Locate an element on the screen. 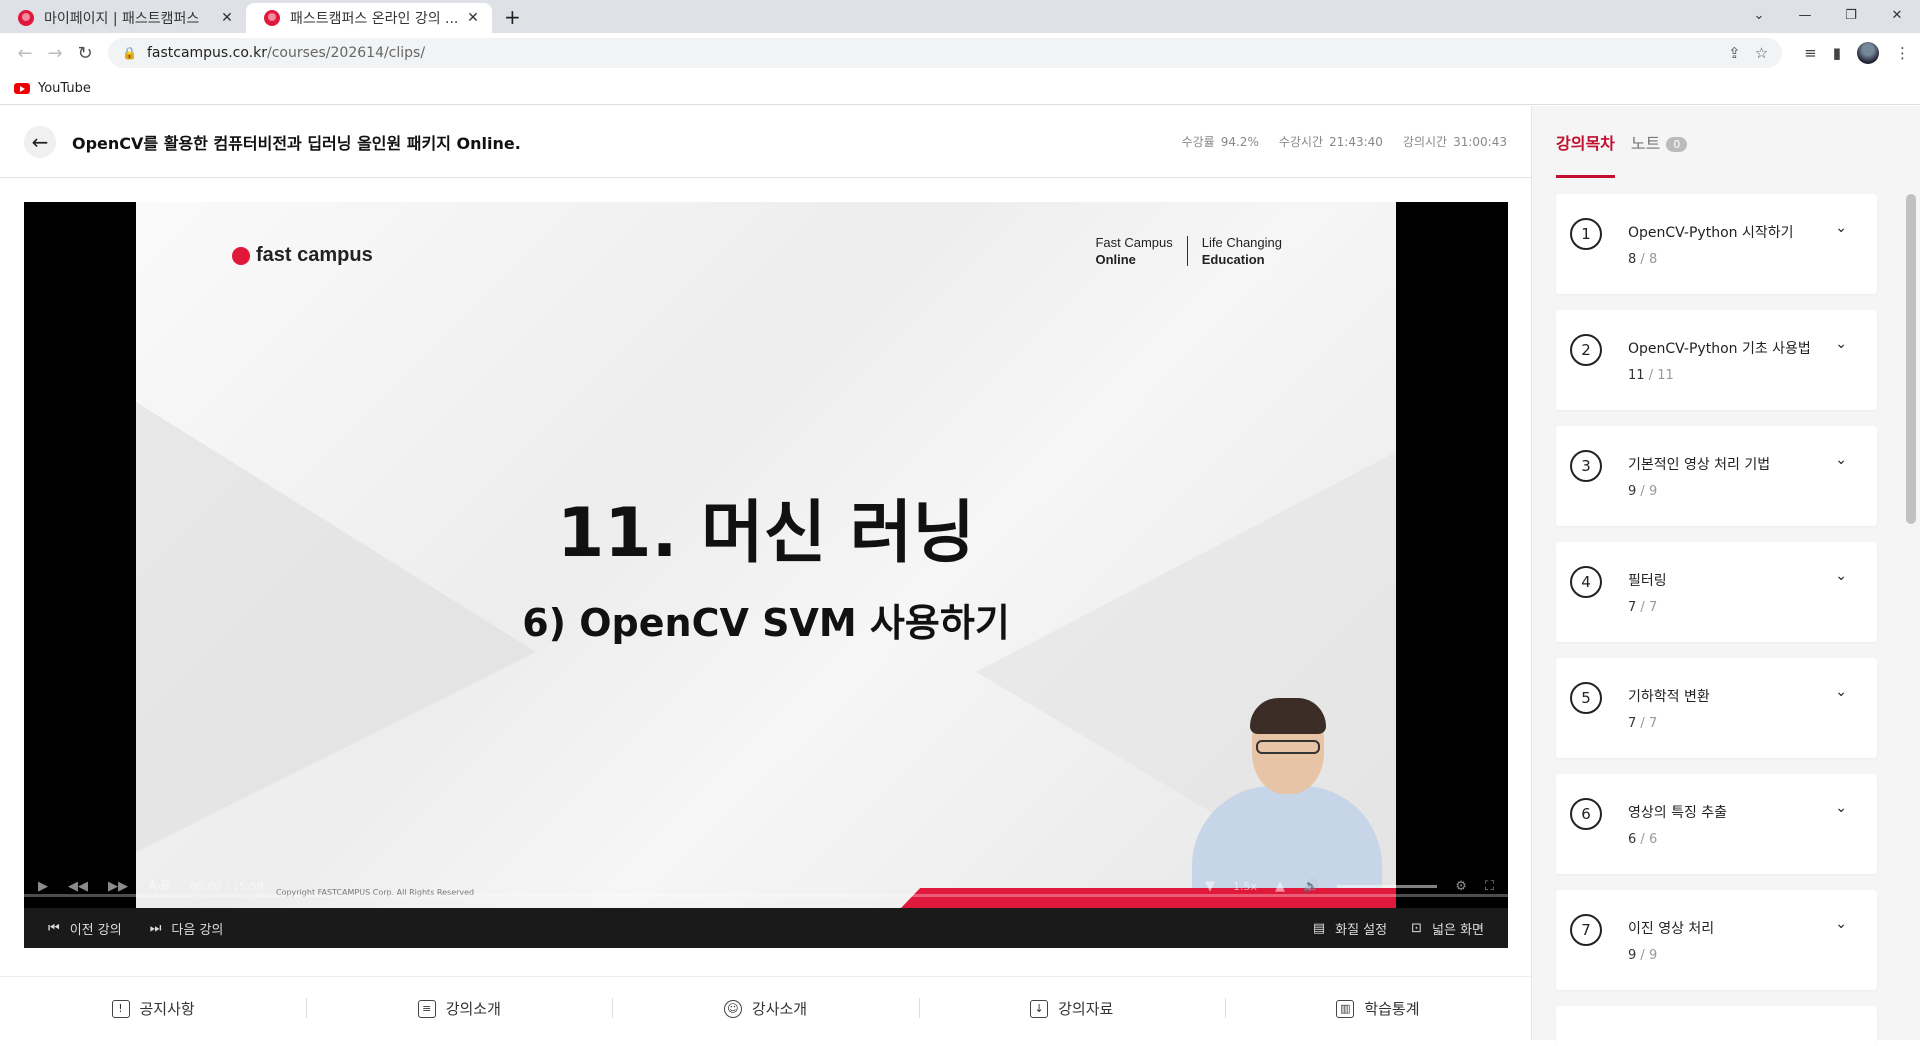 The height and width of the screenshot is (1046, 1920). stats-icon: ▥ is located at coordinates (1345, 1008).